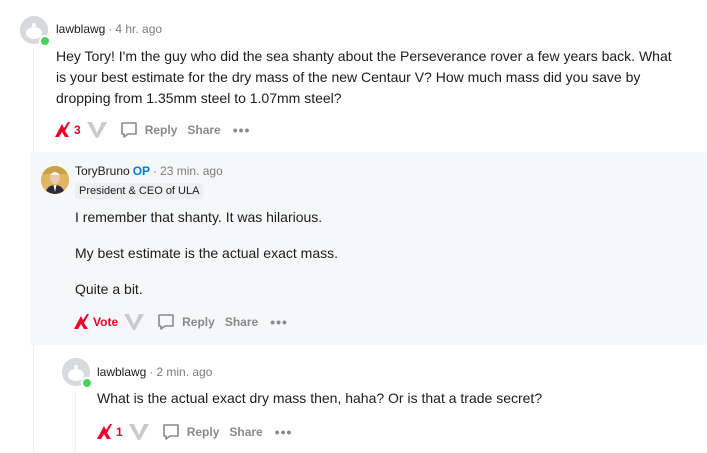 This screenshot has height=453, width=707. What do you see at coordinates (109, 289) in the screenshot?
I see `comment-paragraph: Quite a bit.` at bounding box center [109, 289].